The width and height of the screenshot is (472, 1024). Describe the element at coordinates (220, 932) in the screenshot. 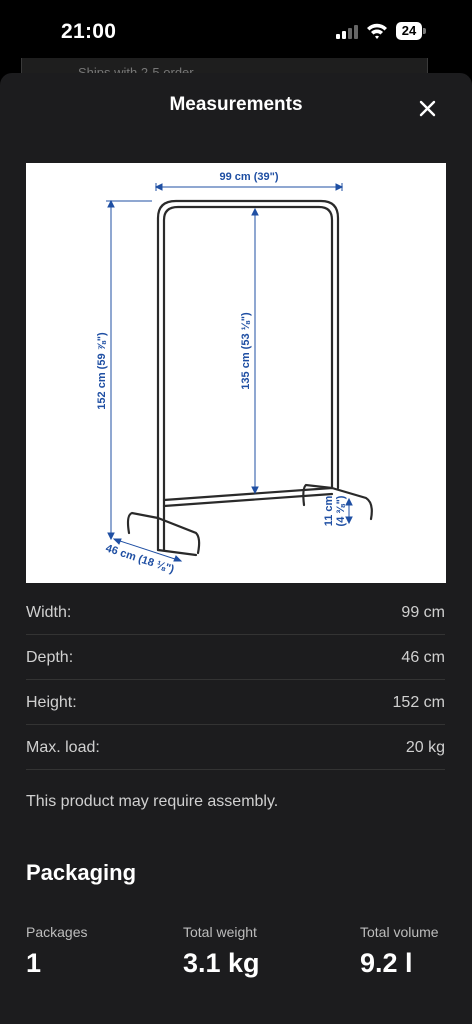

I see `total-weight-label: Total weight` at that location.